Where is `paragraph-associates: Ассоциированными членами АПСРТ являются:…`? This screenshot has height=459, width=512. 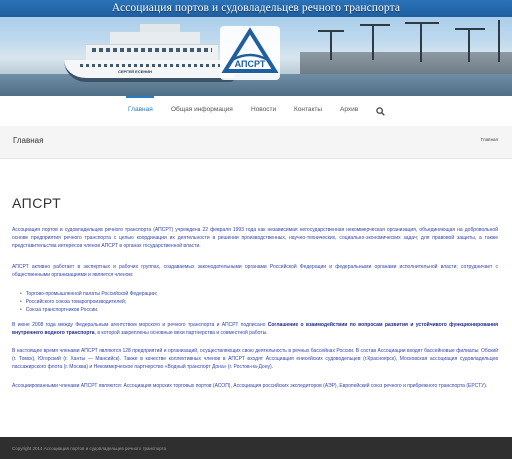 paragraph-associates: Ассоциированными членами АПСРТ являются:… is located at coordinates (250, 386).